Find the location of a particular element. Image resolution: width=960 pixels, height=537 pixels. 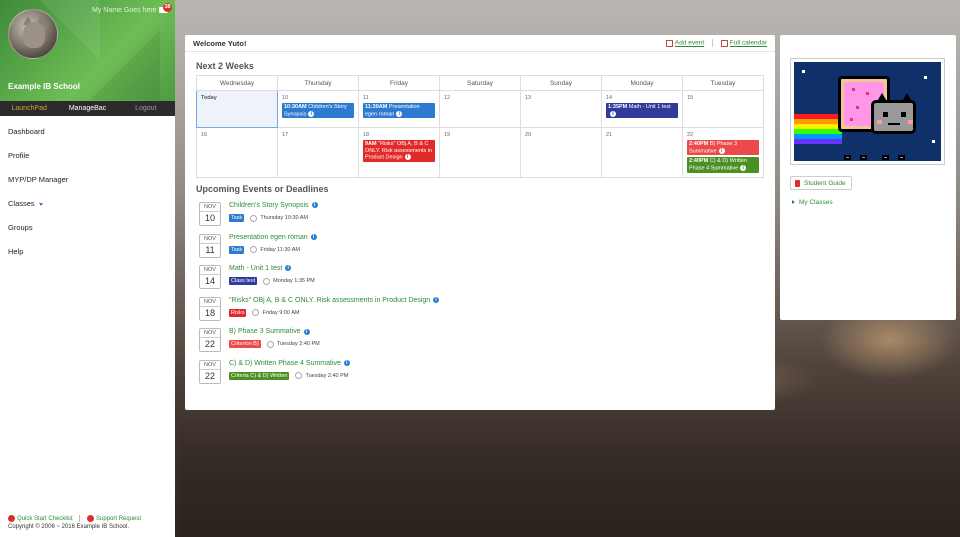

calendar-day-cell: 15 is located at coordinates (723, 109).